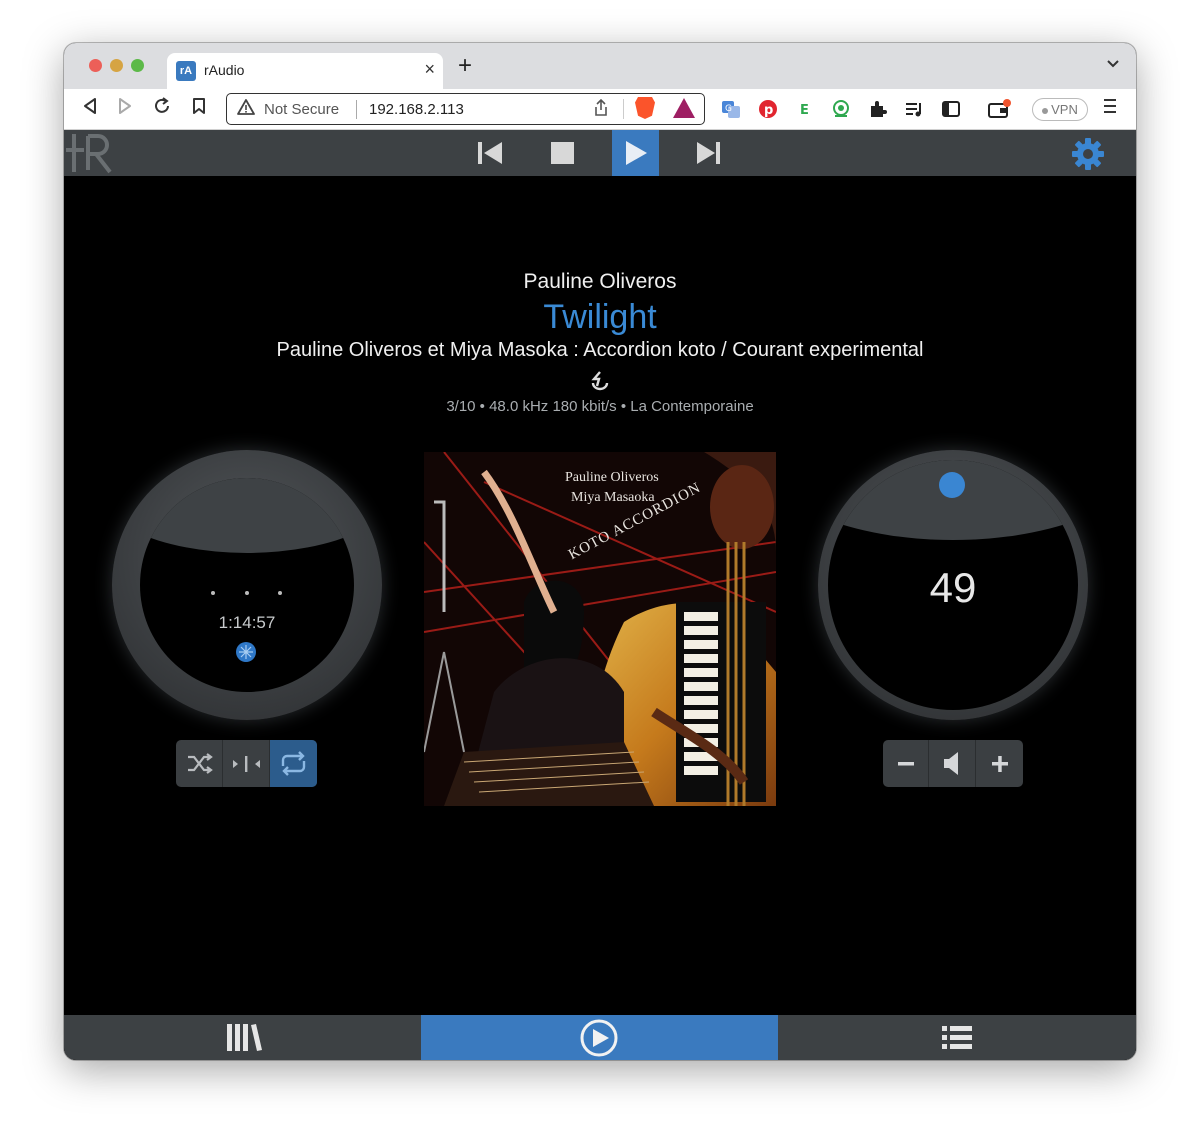  I want to click on mute-button, so click(953, 763).